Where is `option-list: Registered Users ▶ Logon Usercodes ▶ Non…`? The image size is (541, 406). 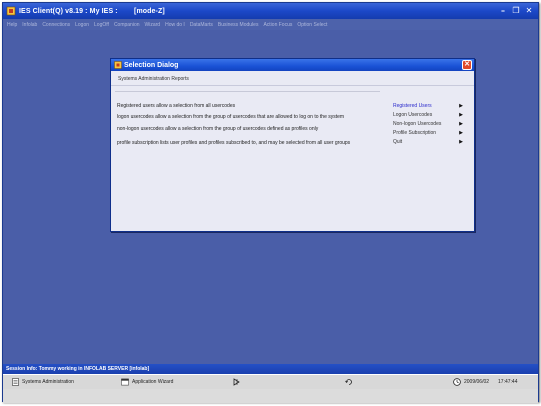 option-list: Registered Users ▶ Logon Usercodes ▶ Non… is located at coordinates (428, 123).